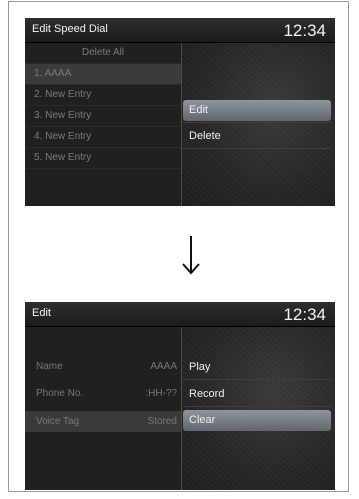 This screenshot has height=499, width=359. What do you see at coordinates (103, 366) in the screenshot?
I see `field-row-name: Name AAAA` at bounding box center [103, 366].